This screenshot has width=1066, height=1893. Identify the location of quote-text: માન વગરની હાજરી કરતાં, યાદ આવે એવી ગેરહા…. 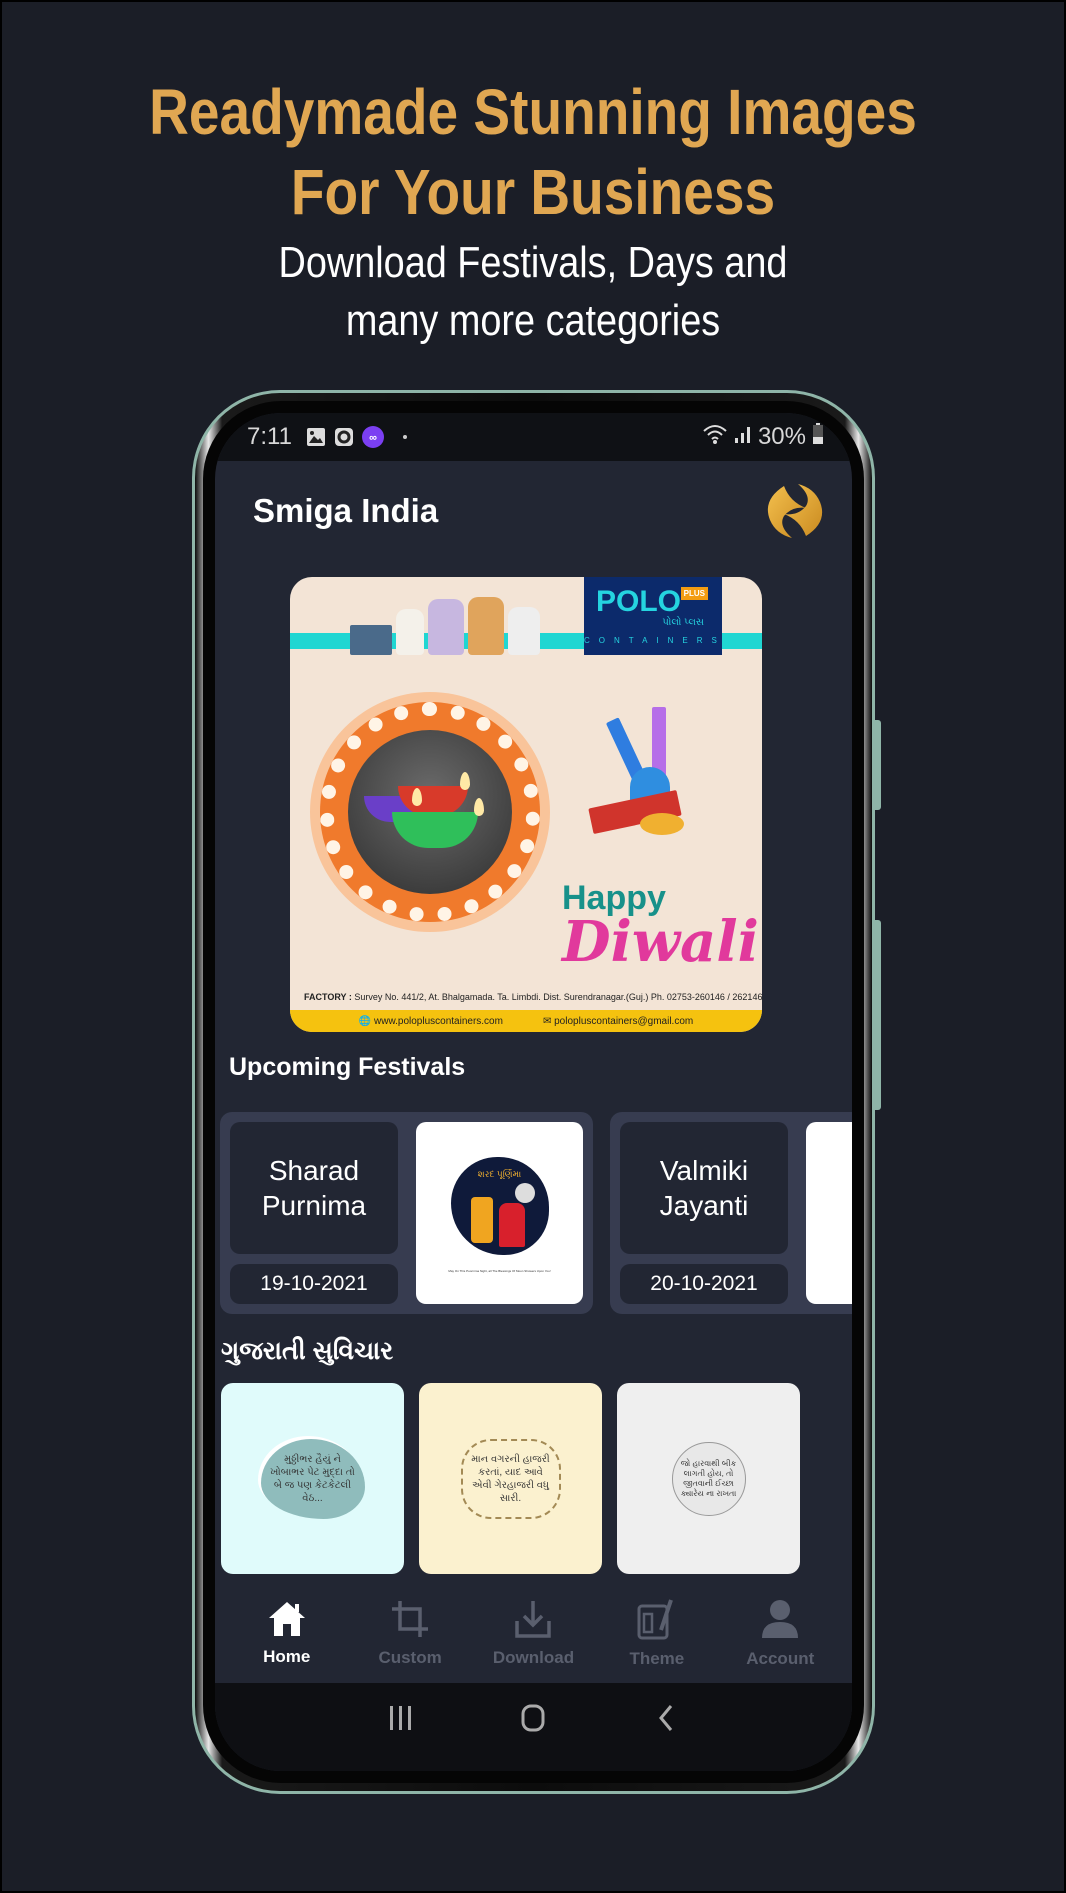
(510, 1478).